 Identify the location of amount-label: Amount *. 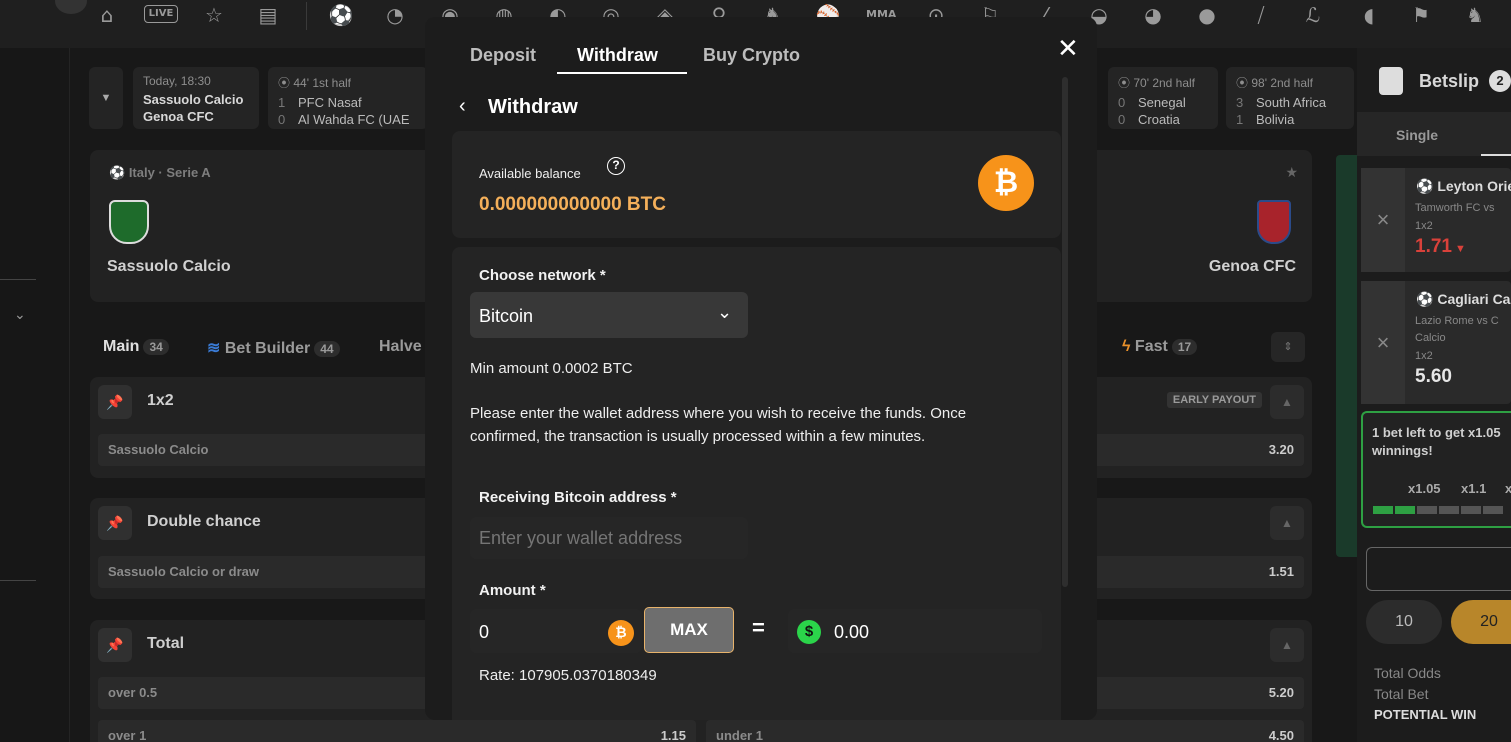
(512, 590).